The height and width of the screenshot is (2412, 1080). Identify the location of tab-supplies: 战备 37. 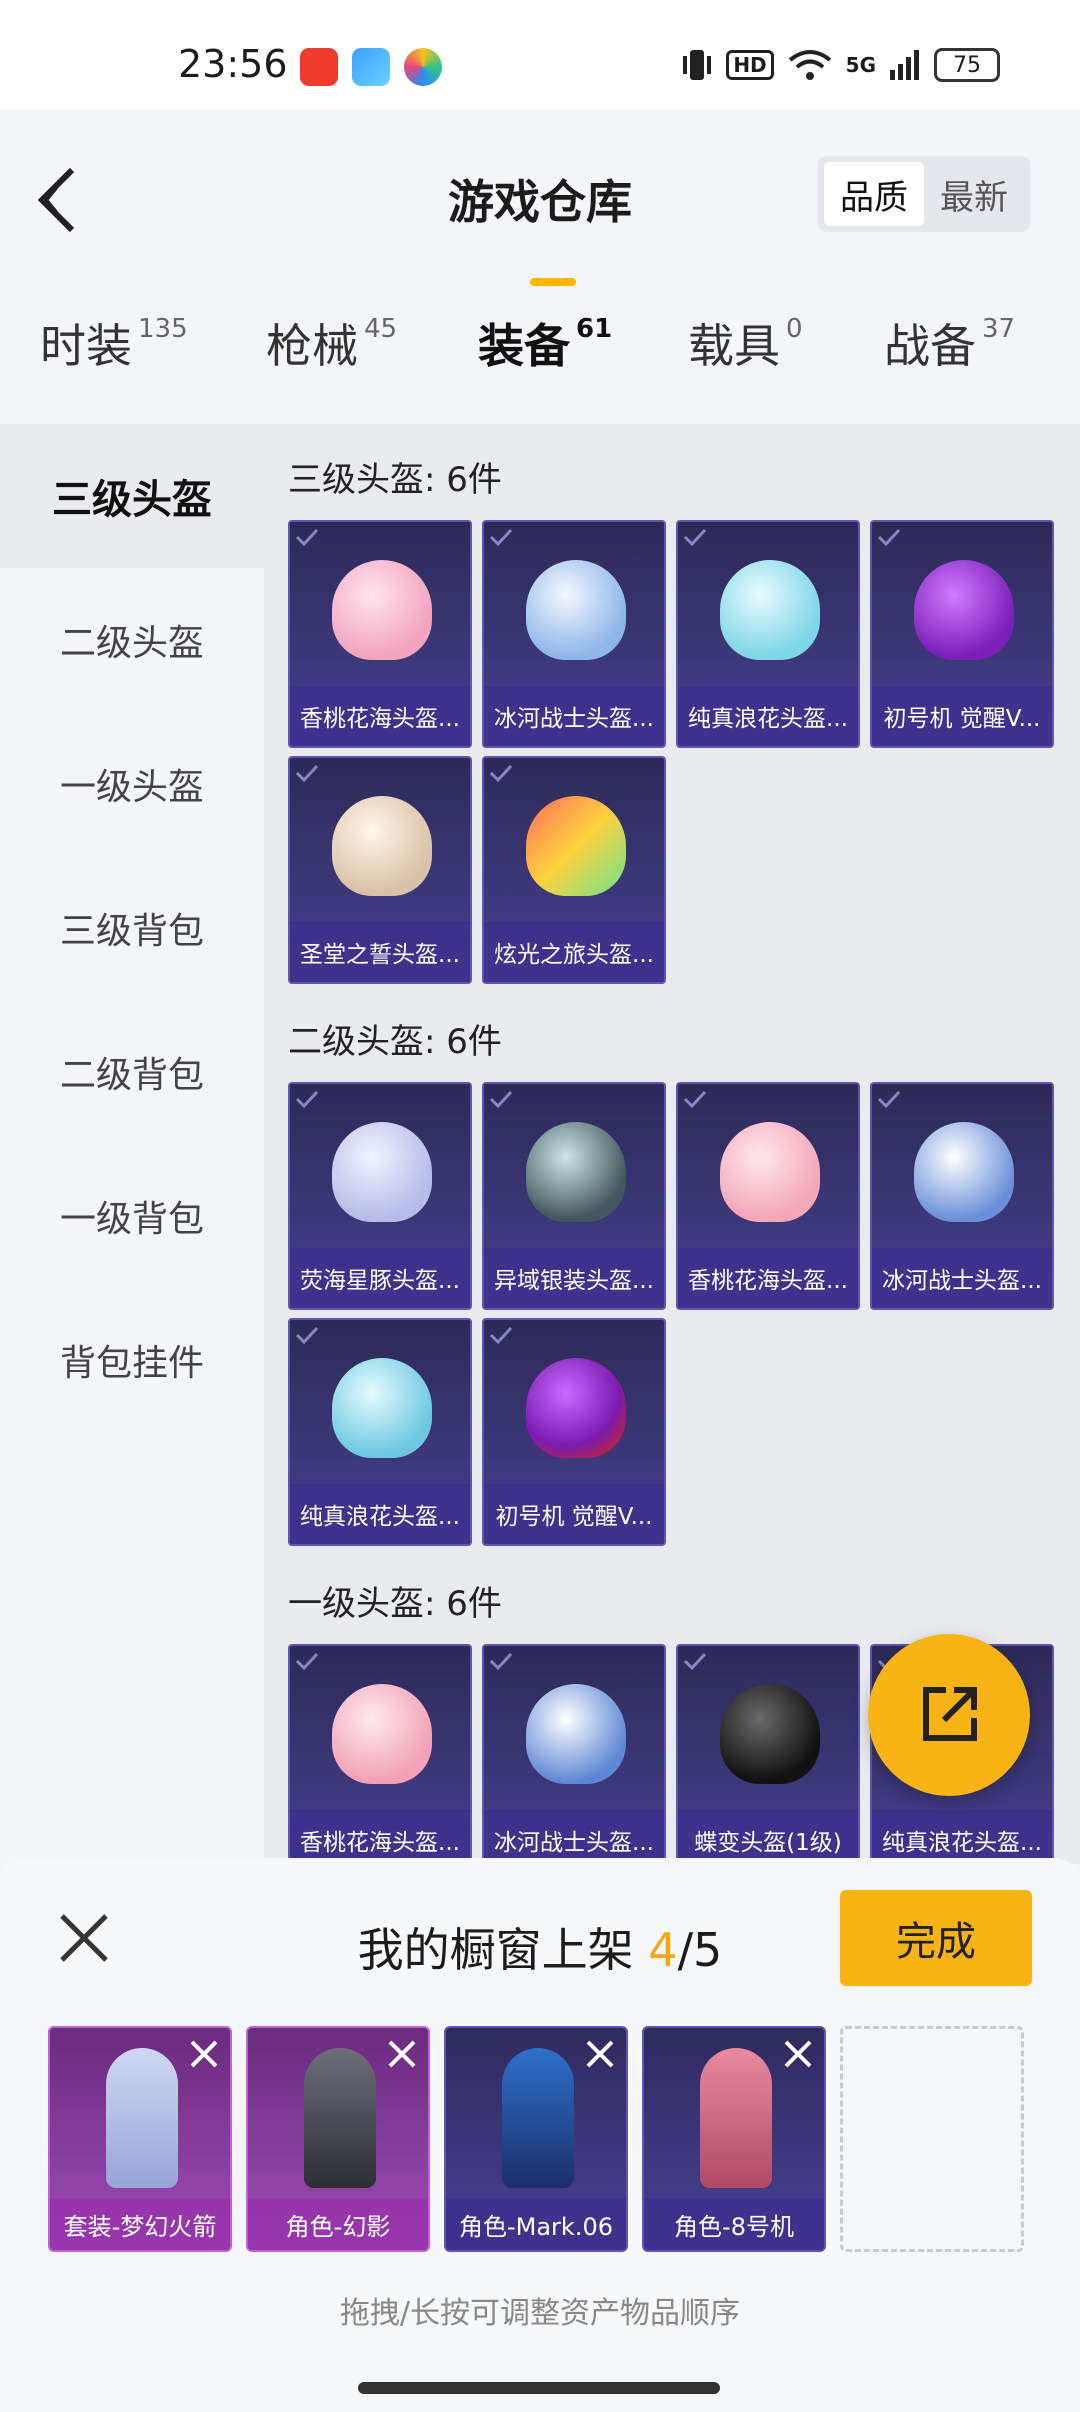
(949, 343).